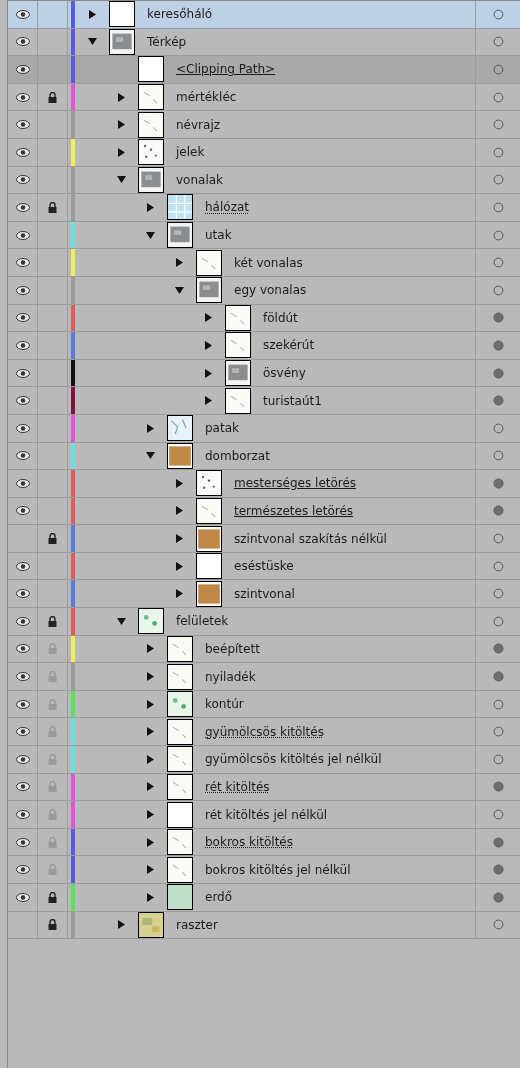  Describe the element at coordinates (264, 704) in the screenshot. I see `layer-row: kontúr` at that location.